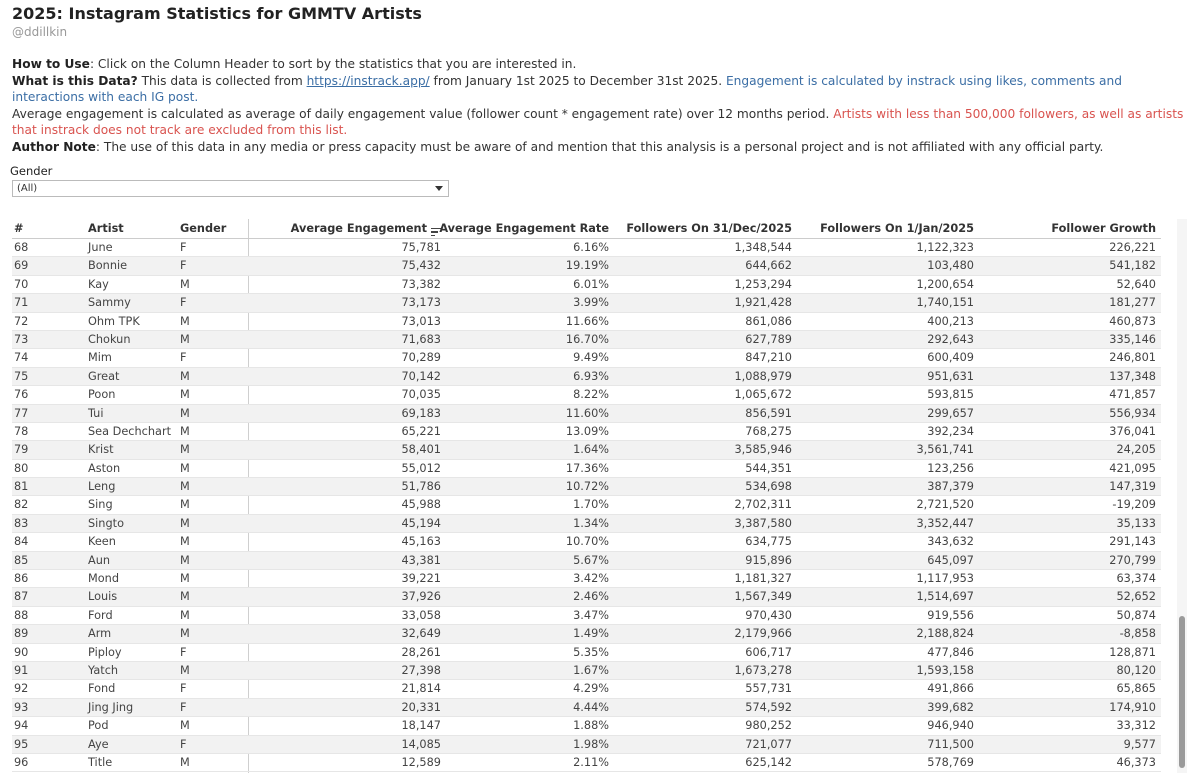 Image resolution: width=1200 pixels, height=778 pixels. I want to click on cell-rank: 88, so click(21, 615).